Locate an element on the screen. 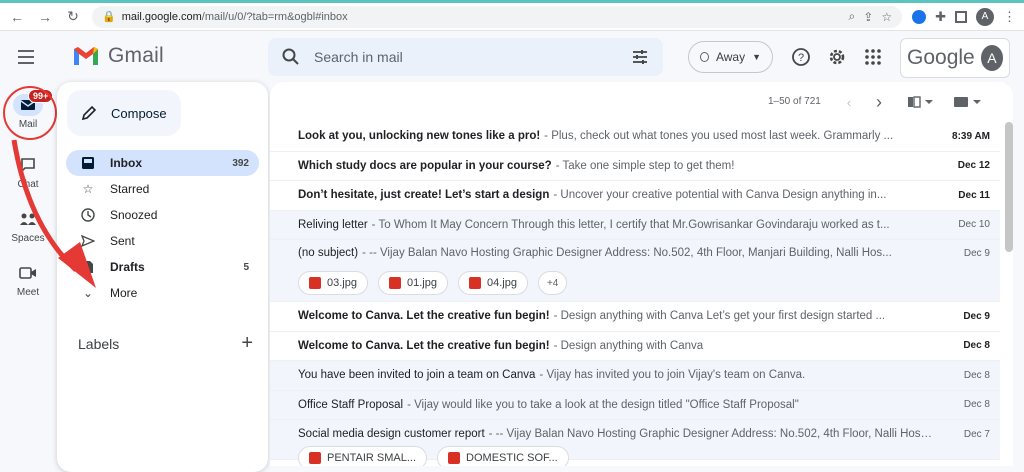 This screenshot has width=1024, height=472. drafts-count: 5 is located at coordinates (246, 267).